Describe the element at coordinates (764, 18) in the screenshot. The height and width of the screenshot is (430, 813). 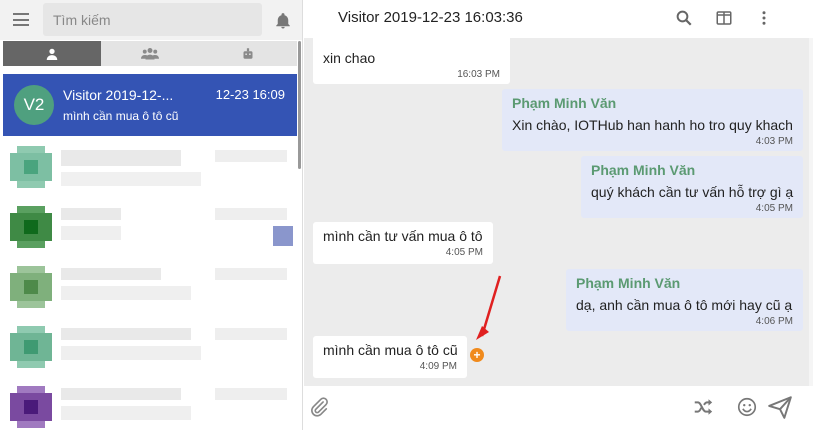
I see `more-vertical-icon` at that location.